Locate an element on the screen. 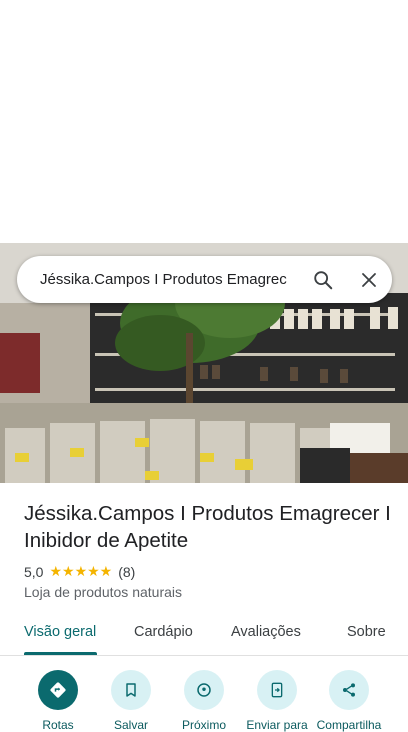 The image size is (408, 732). active-tab-indicator is located at coordinates (60, 653).